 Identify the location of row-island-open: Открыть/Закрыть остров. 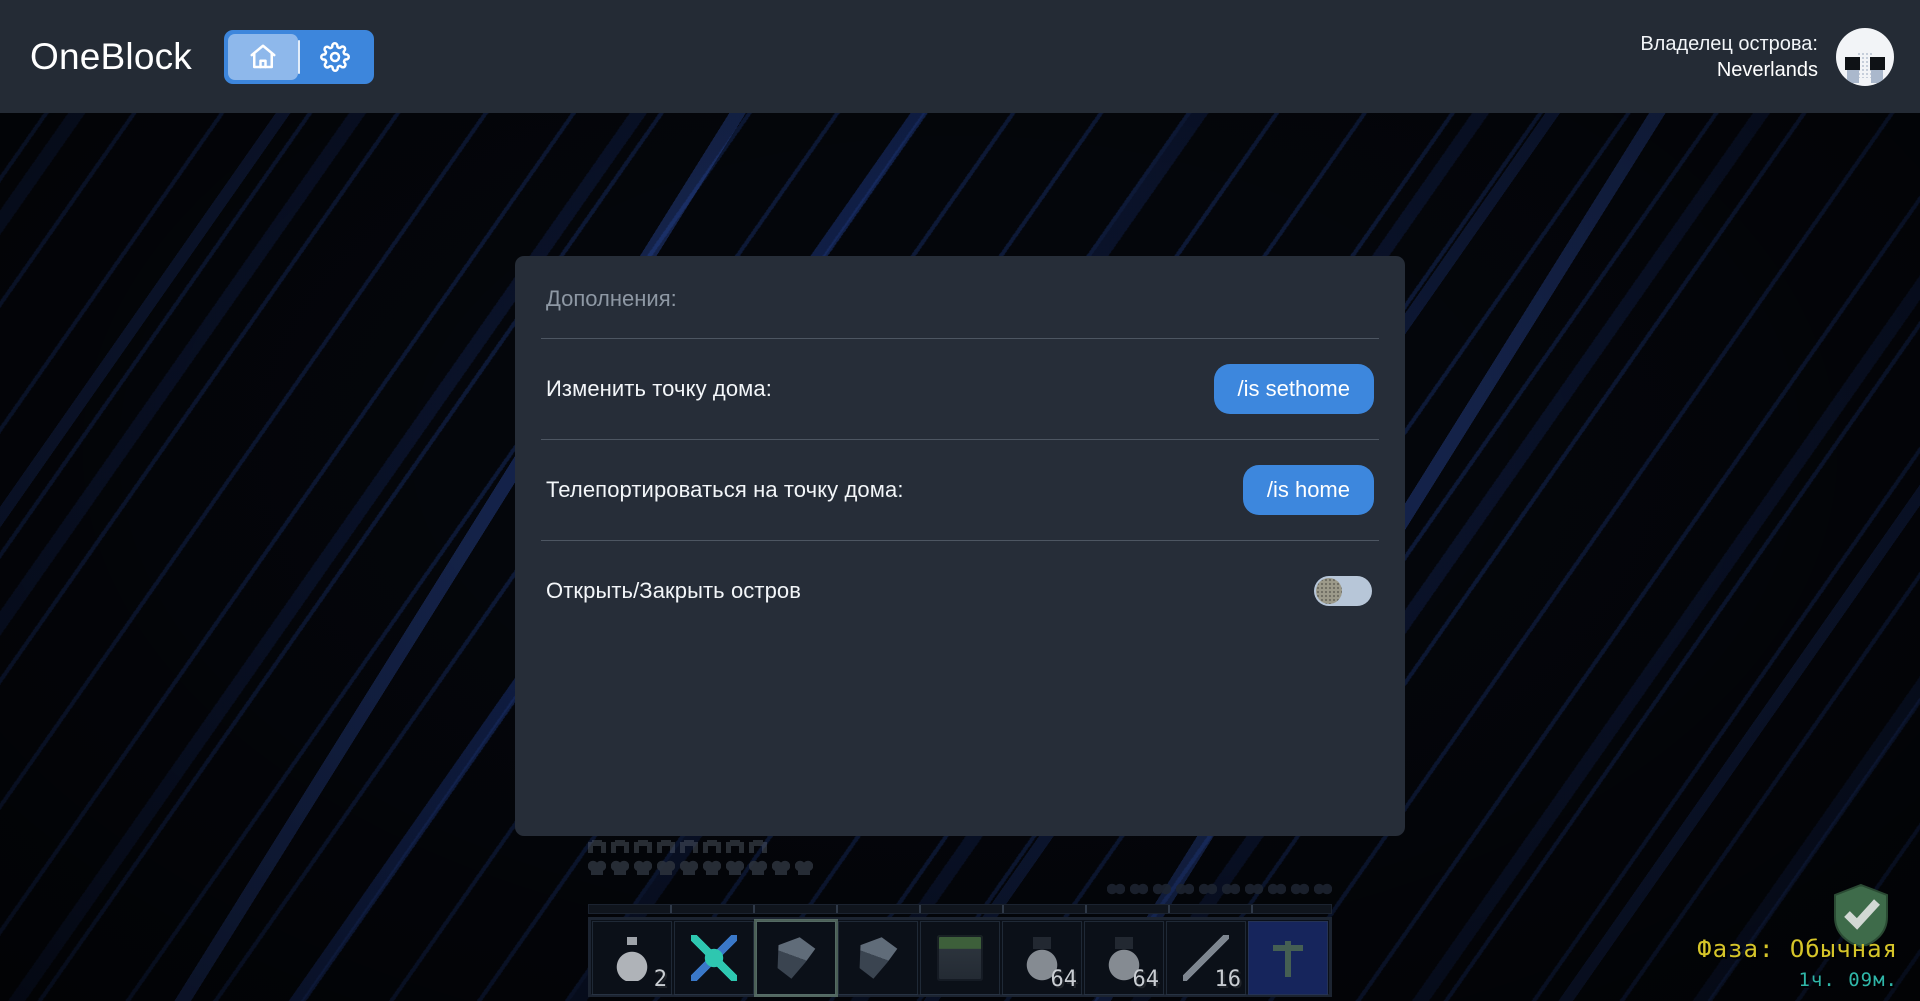
(960, 591).